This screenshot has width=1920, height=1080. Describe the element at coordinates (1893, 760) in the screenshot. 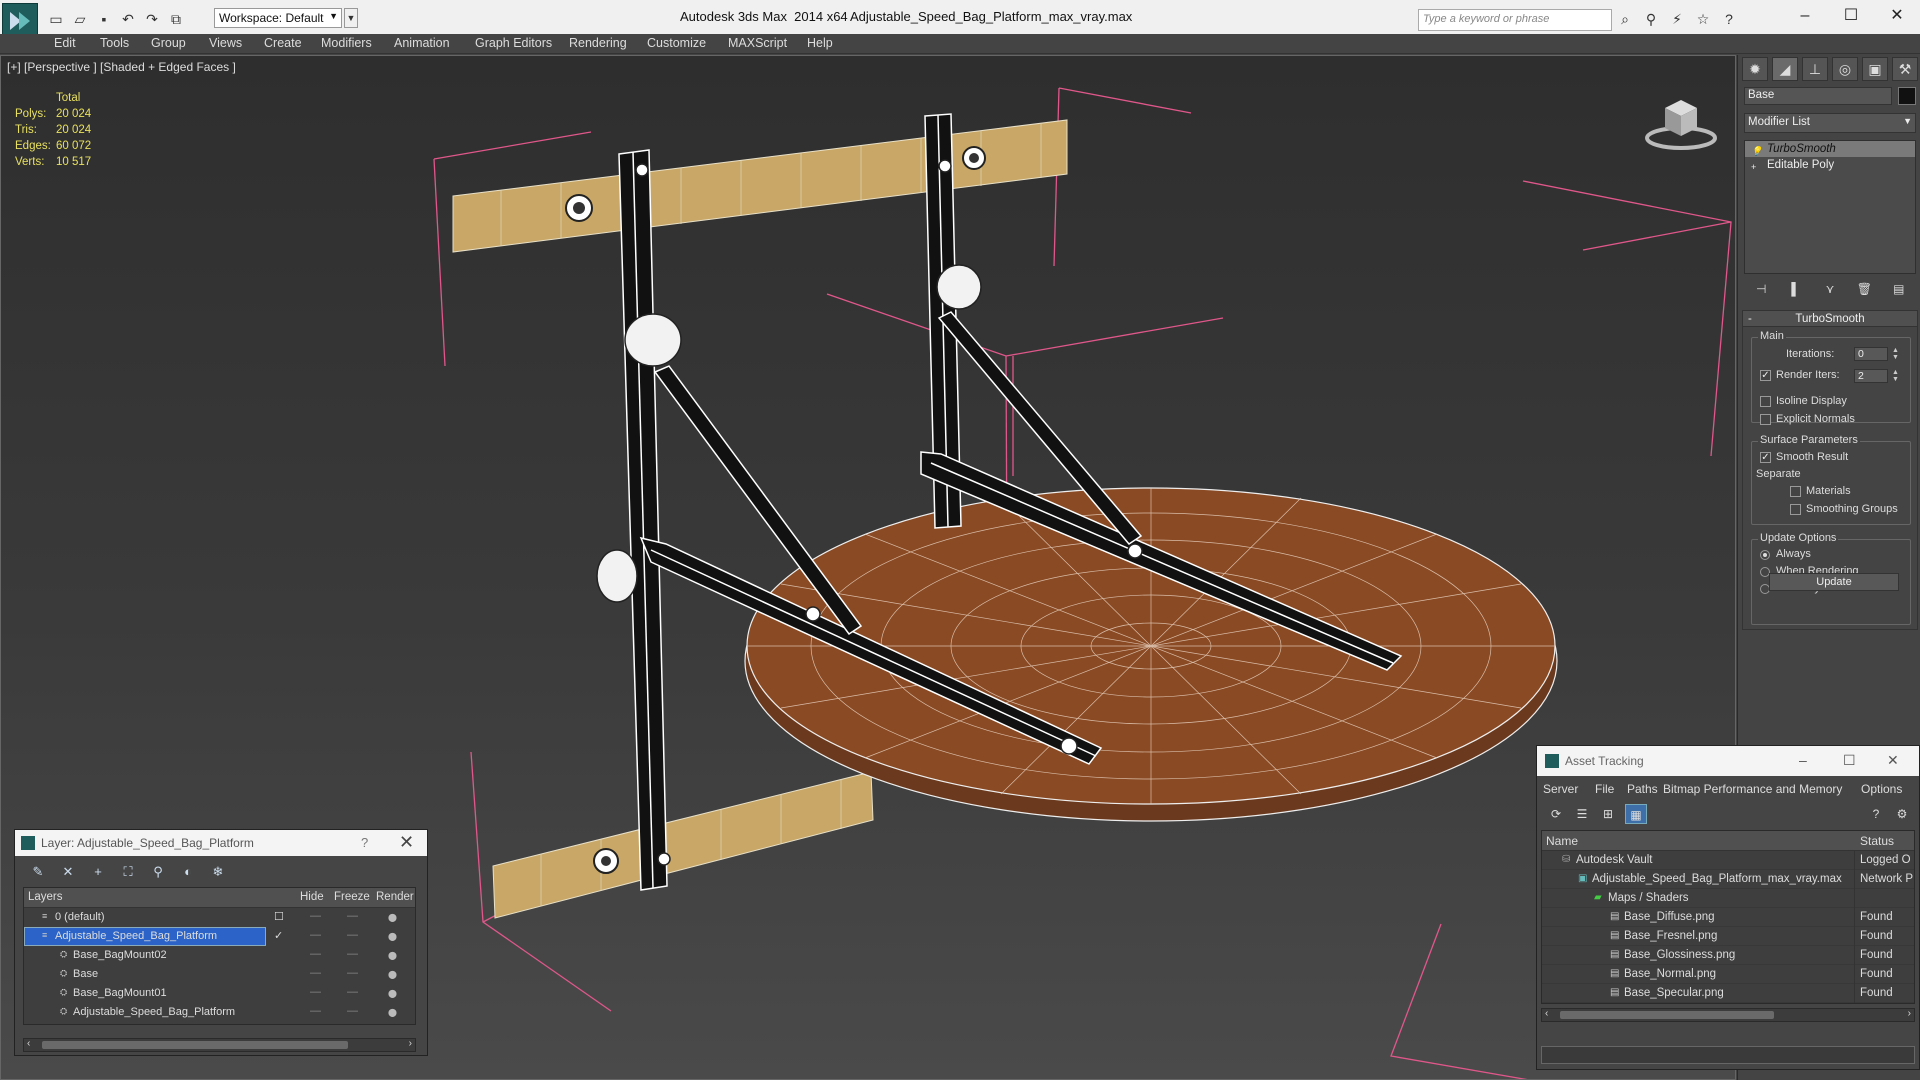

I see `close-button: ✕` at that location.